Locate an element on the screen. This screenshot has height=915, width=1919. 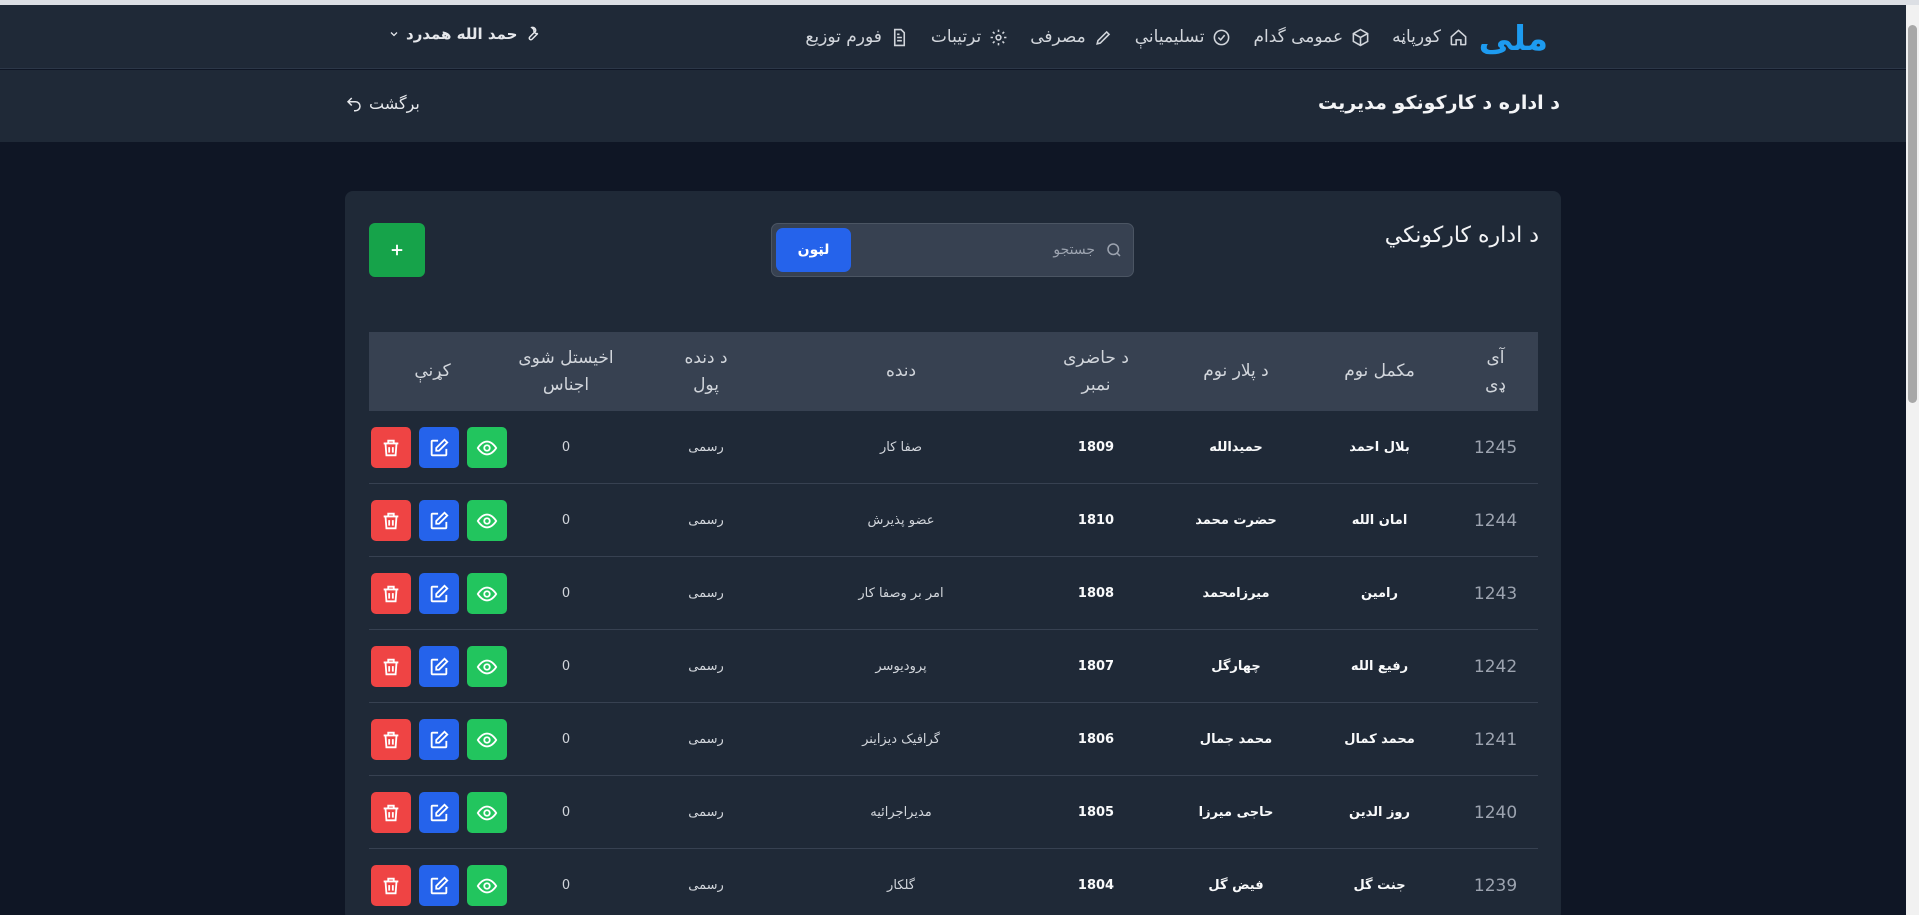
cell-id: 1241 is located at coordinates (1495, 739).